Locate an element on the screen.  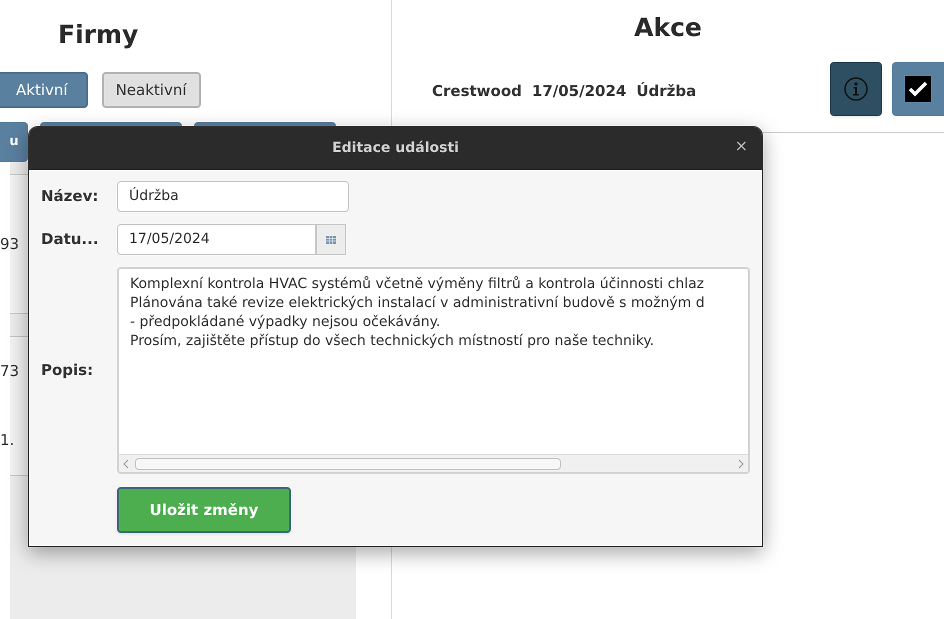
card-text: 73 is located at coordinates (10, 371).